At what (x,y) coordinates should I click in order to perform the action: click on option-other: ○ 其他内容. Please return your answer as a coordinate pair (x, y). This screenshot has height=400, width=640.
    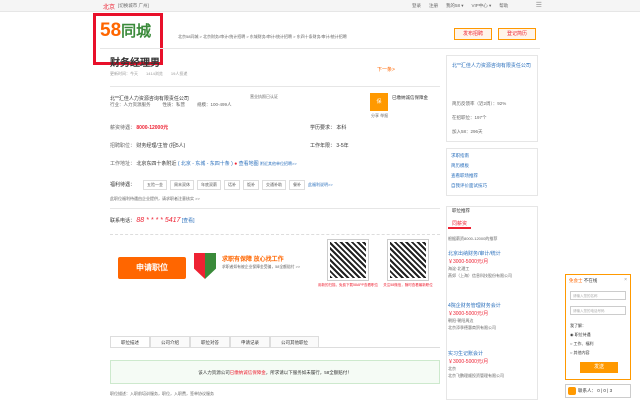
    Looking at the image, I should click on (580, 353).